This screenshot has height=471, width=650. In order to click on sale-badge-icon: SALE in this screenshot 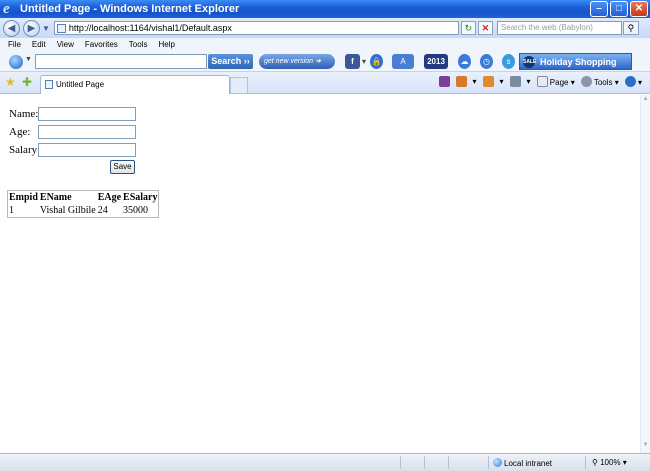, I will do `click(529, 62)`.